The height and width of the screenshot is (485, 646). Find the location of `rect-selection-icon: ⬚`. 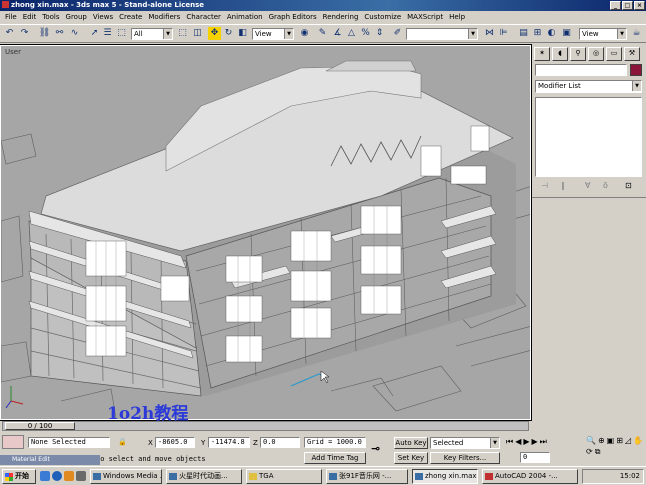

rect-selection-icon: ⬚ is located at coordinates (121, 33).